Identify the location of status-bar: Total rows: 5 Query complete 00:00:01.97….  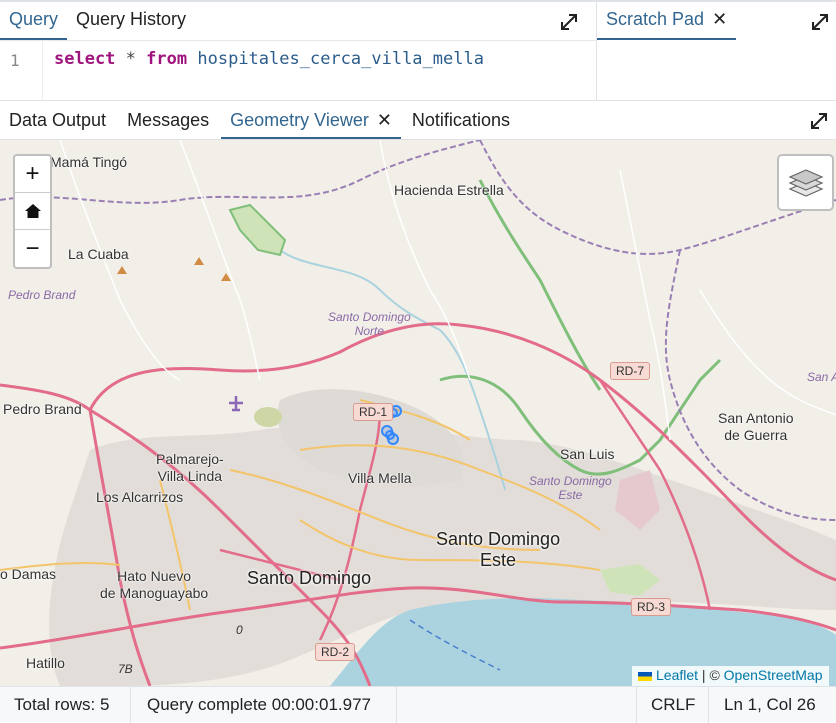
(418, 704).